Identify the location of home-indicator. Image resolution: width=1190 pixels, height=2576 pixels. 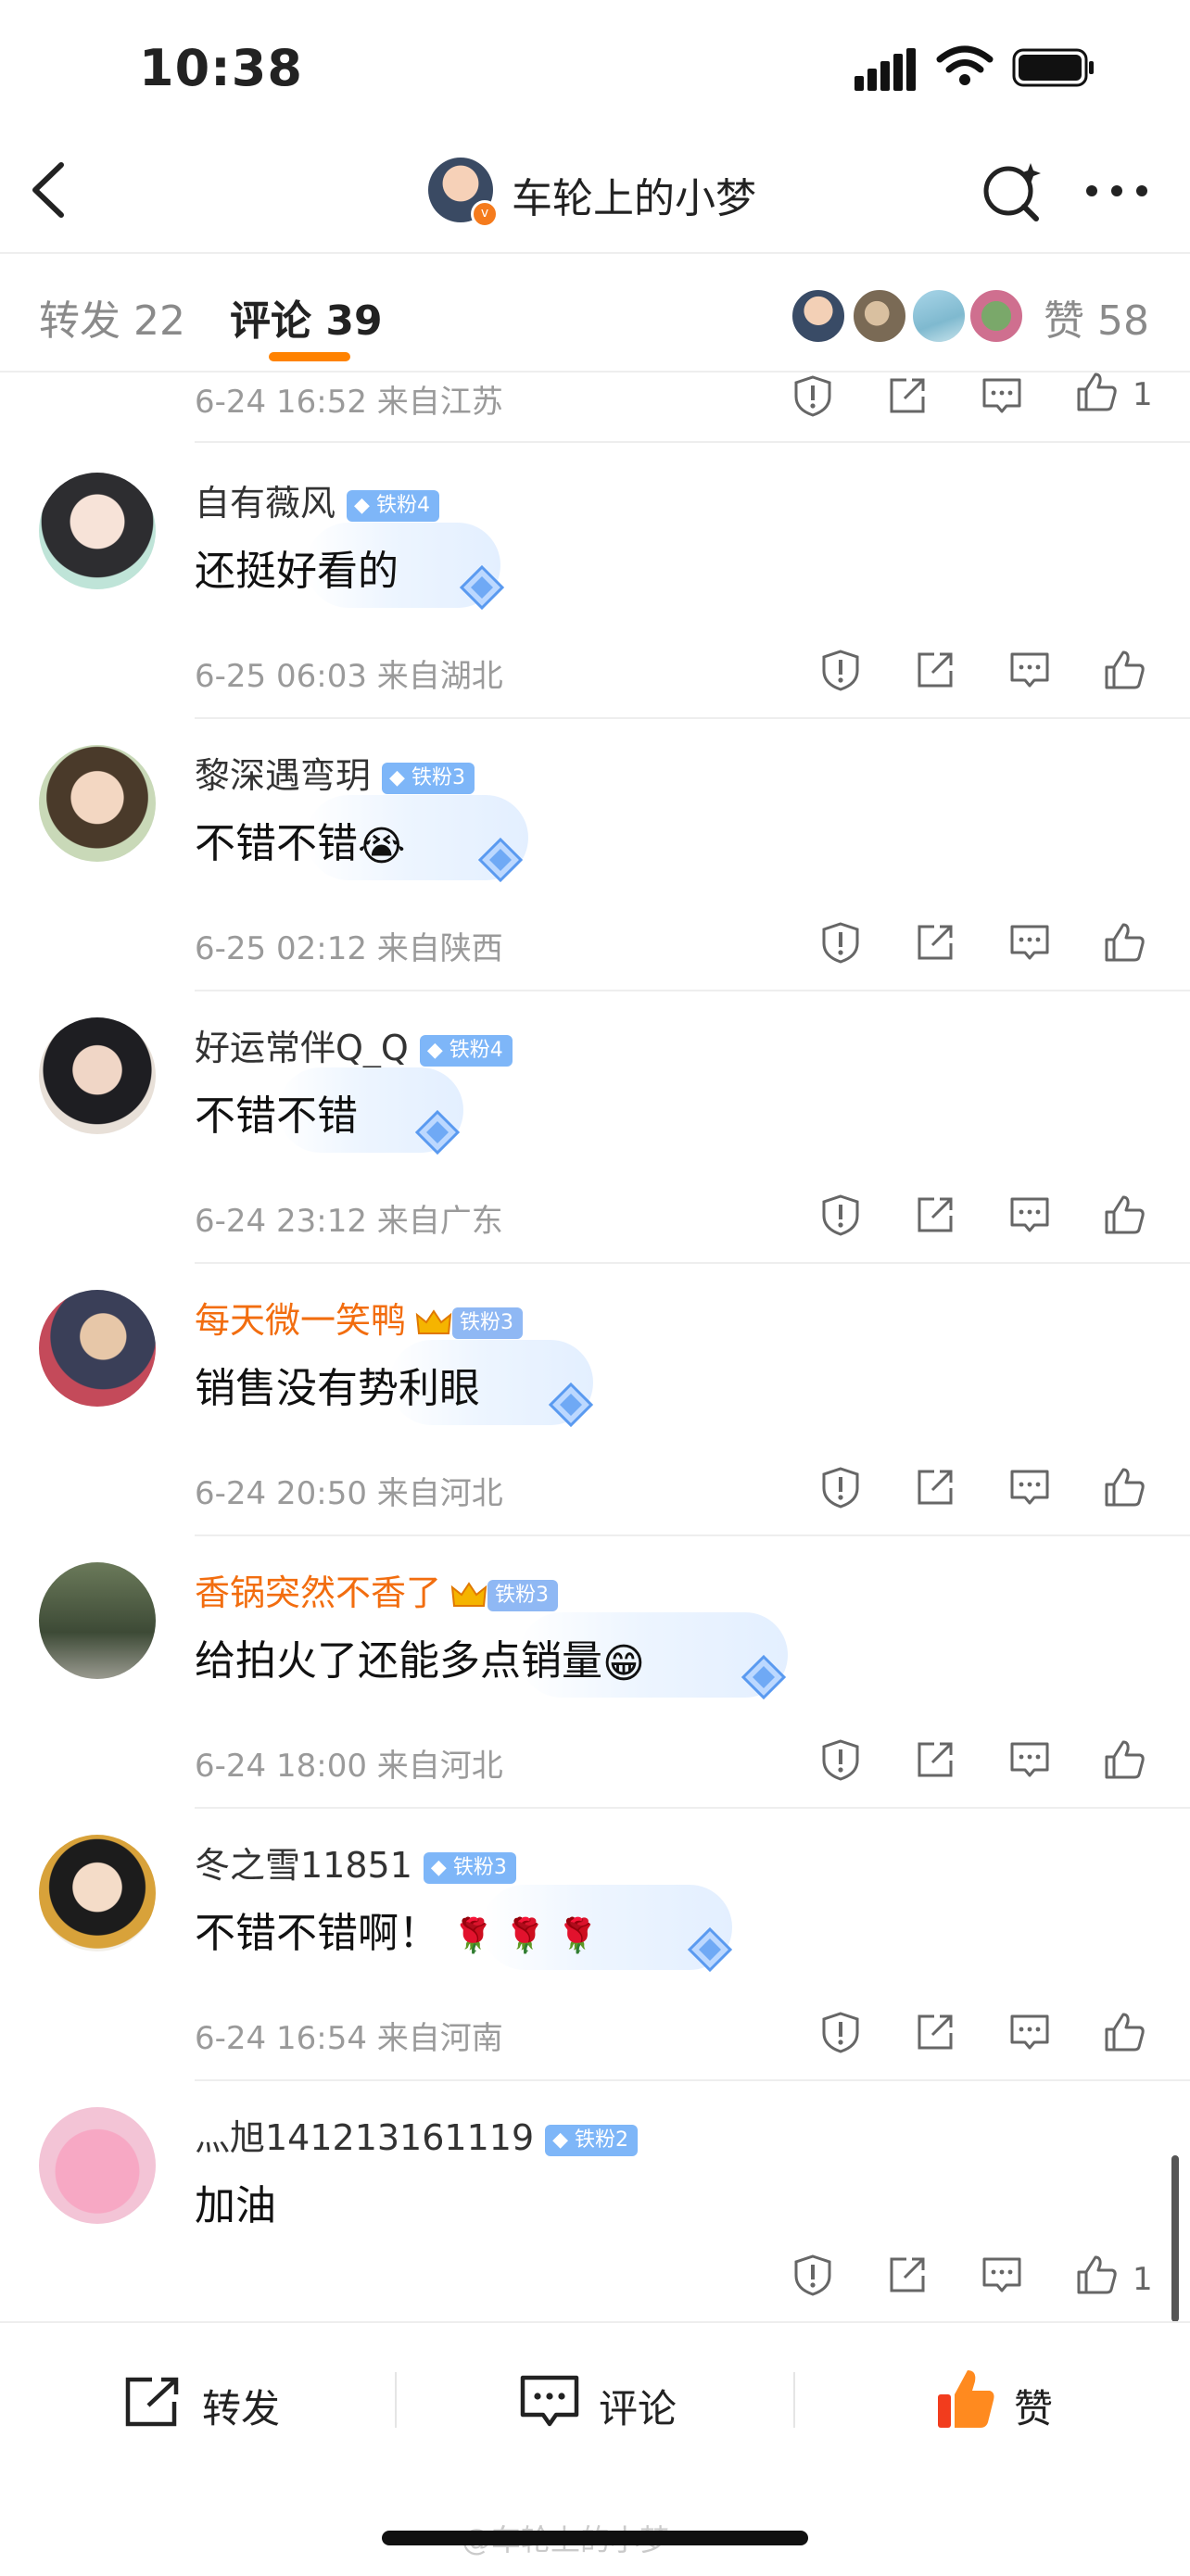
(595, 2538).